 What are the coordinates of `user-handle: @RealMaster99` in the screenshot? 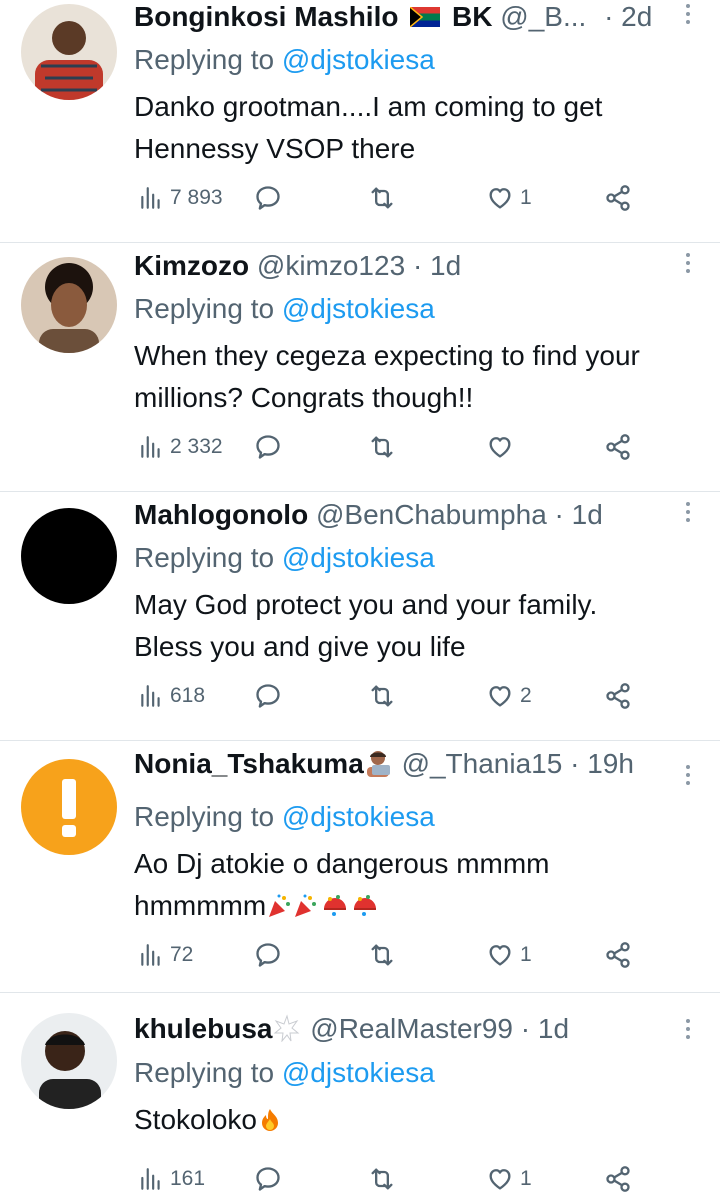 It's located at (411, 1028).